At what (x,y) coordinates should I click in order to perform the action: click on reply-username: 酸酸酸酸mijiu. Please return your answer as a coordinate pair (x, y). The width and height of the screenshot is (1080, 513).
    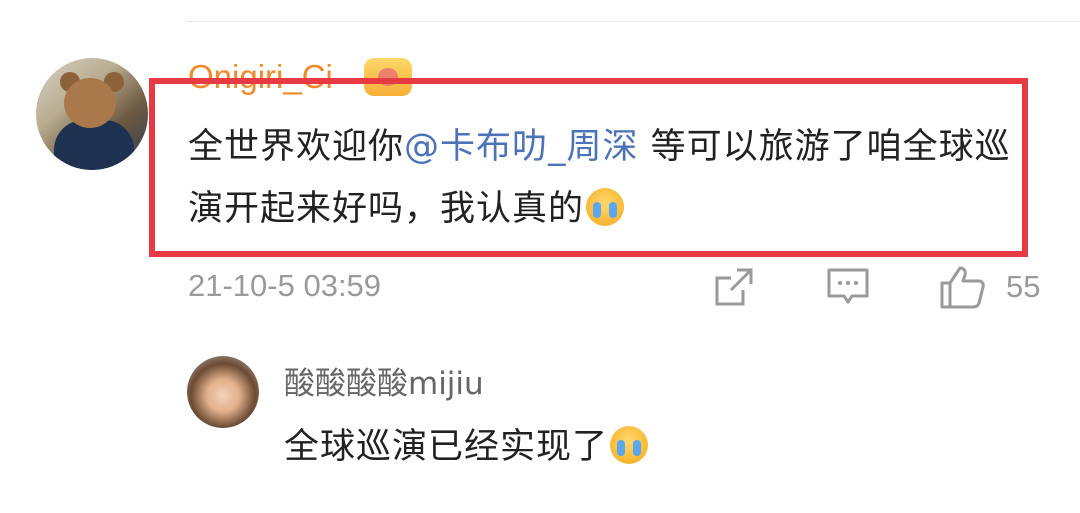
    Looking at the image, I should click on (384, 380).